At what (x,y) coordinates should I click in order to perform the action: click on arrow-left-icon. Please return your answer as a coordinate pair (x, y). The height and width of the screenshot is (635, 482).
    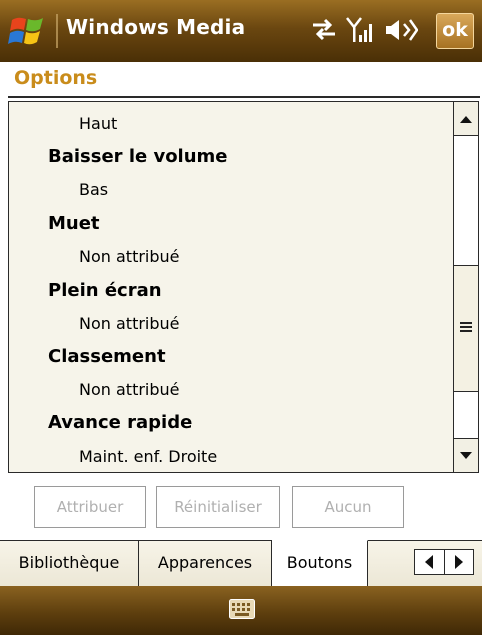
    Looking at the image, I should click on (429, 562).